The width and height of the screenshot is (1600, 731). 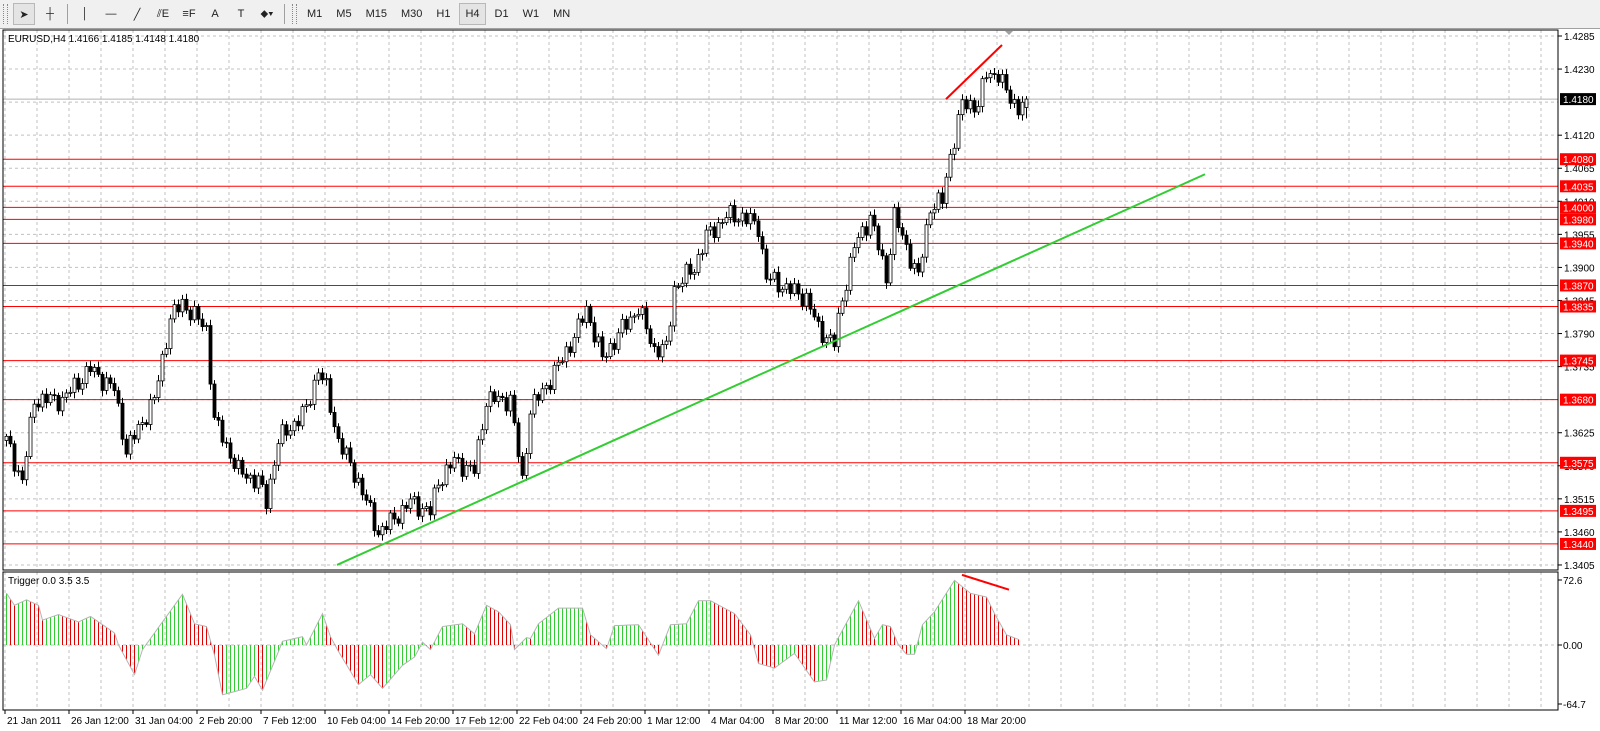 What do you see at coordinates (85, 14) in the screenshot?
I see `vertical-line-tool-button: │` at bounding box center [85, 14].